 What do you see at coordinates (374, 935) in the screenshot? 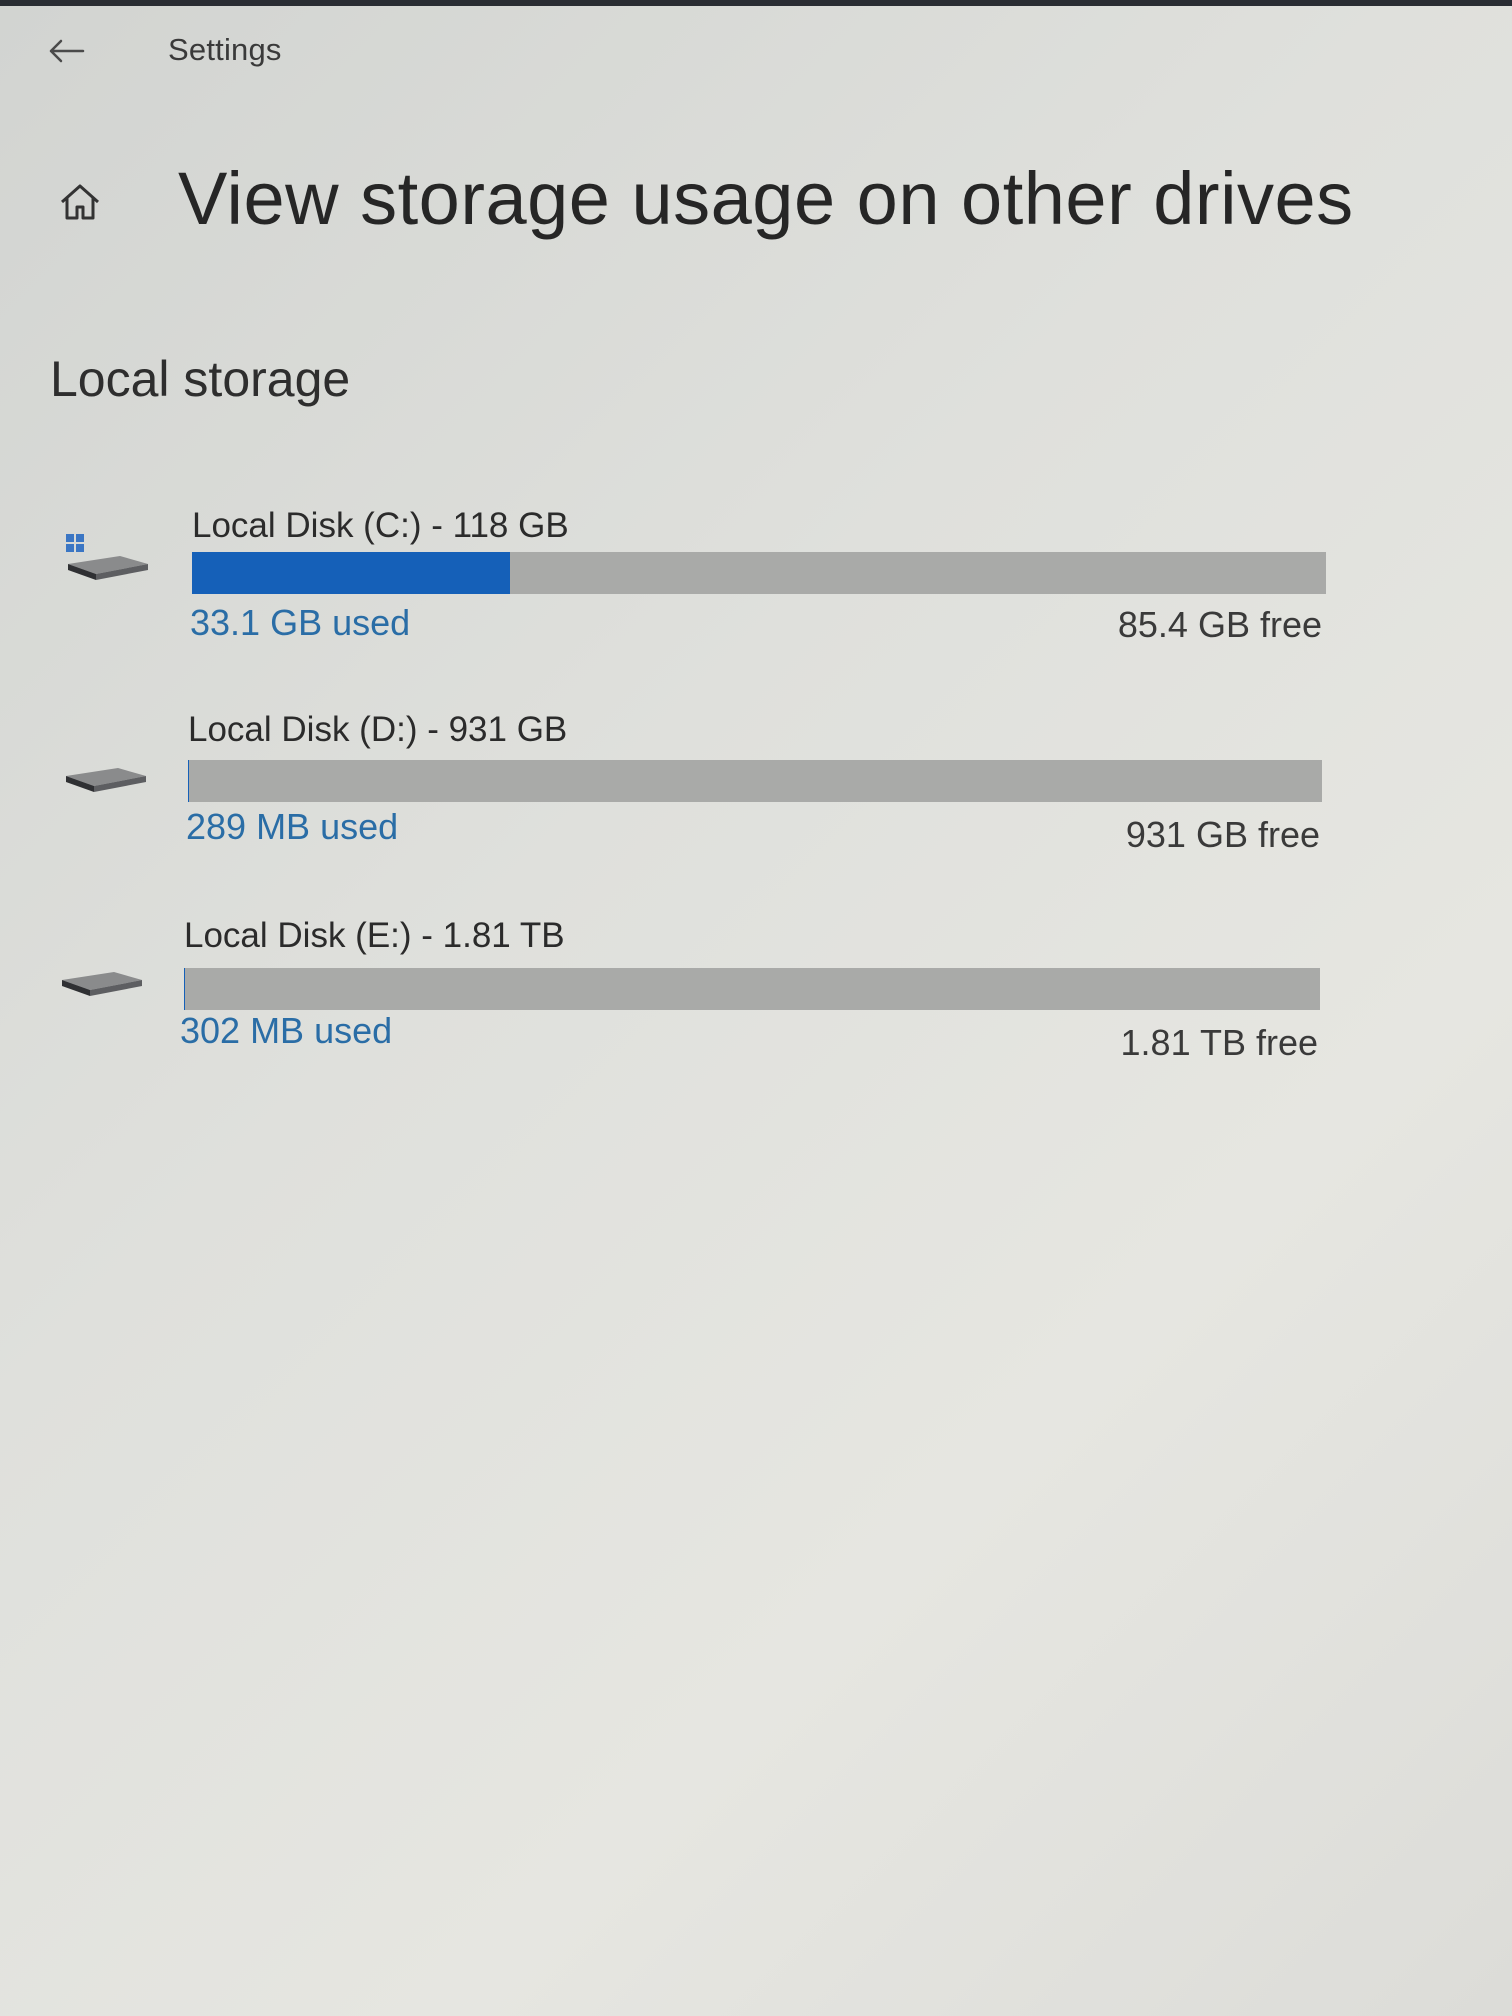
I see `drive-name-e: Local Disk (E:) - 1.81 TB` at bounding box center [374, 935].